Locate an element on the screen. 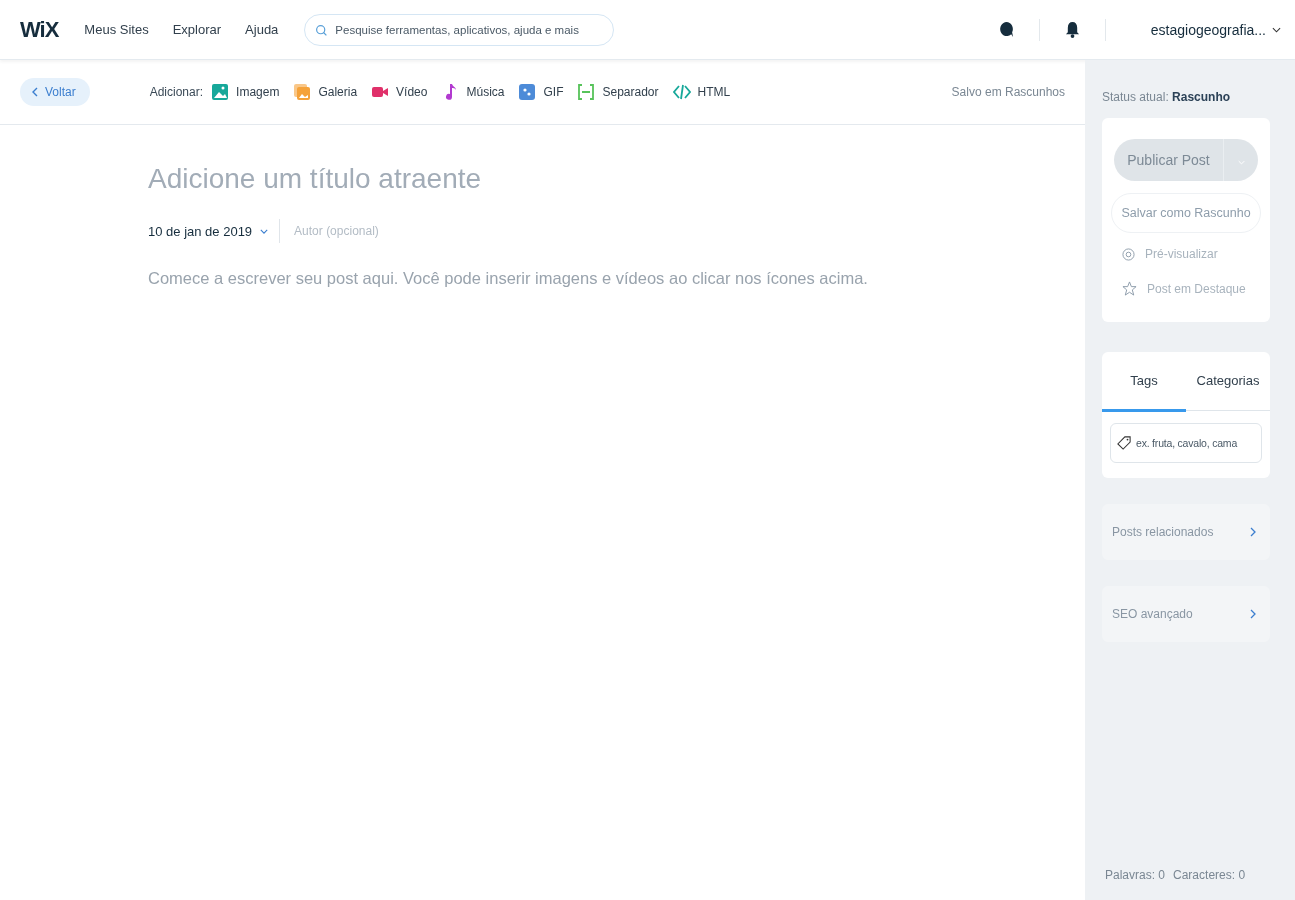  author-field: Autor (opcional) is located at coordinates (394, 231).